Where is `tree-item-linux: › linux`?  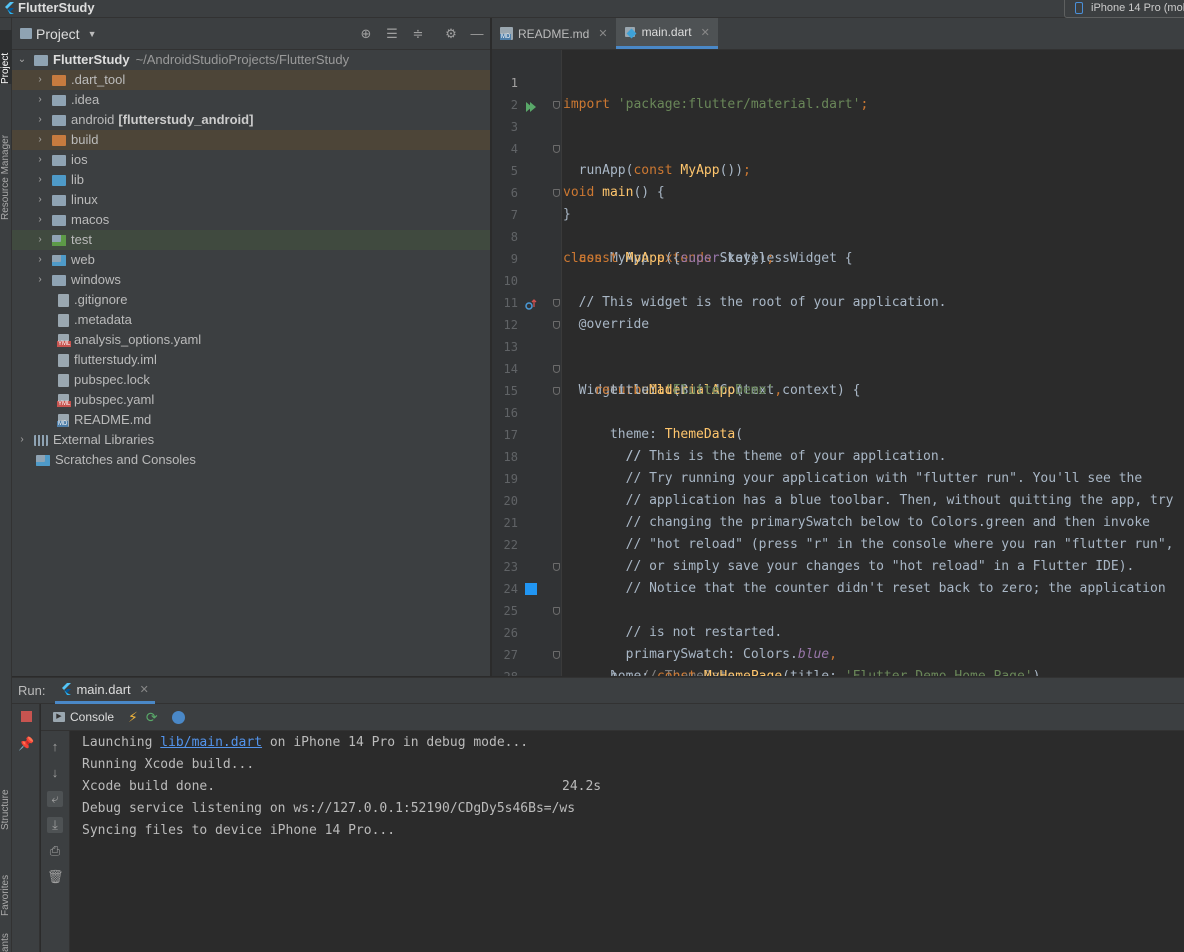 tree-item-linux: › linux is located at coordinates (251, 200).